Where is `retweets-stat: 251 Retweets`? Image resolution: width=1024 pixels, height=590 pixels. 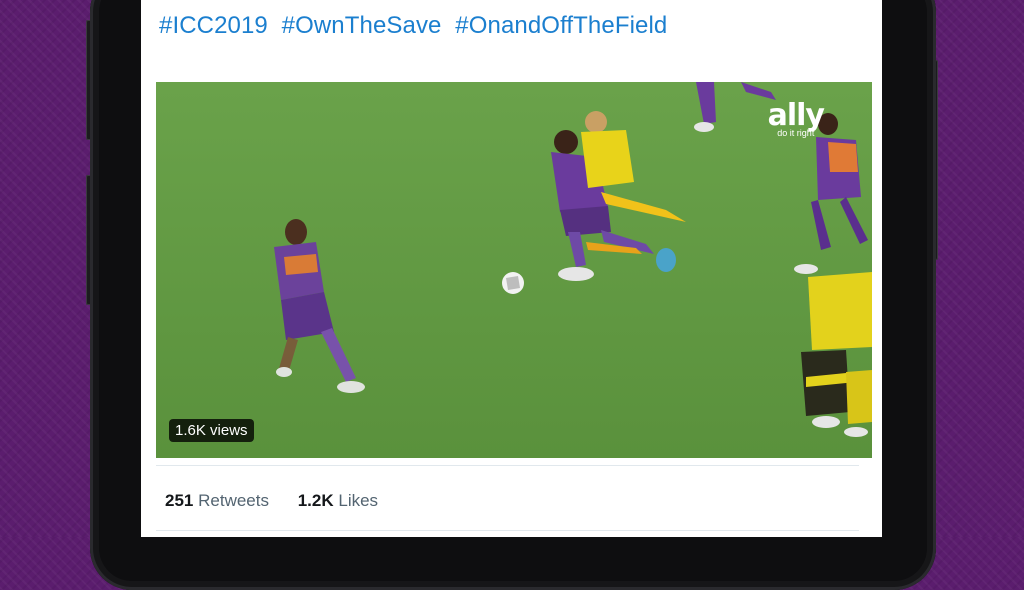
retweets-stat: 251 Retweets is located at coordinates (217, 500).